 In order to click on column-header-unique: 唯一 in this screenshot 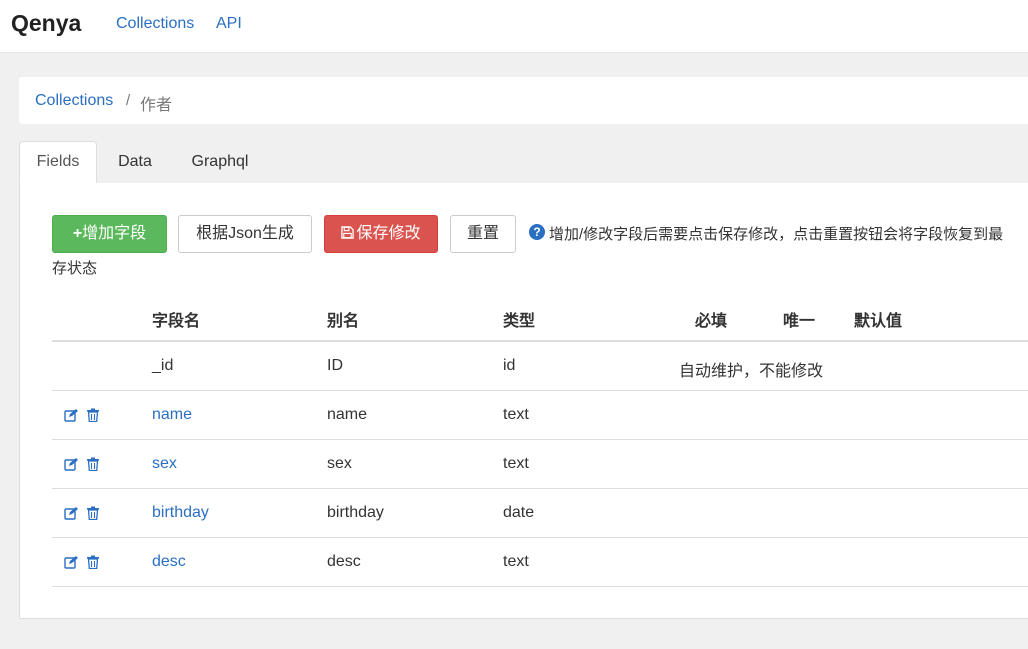, I will do `click(799, 321)`.